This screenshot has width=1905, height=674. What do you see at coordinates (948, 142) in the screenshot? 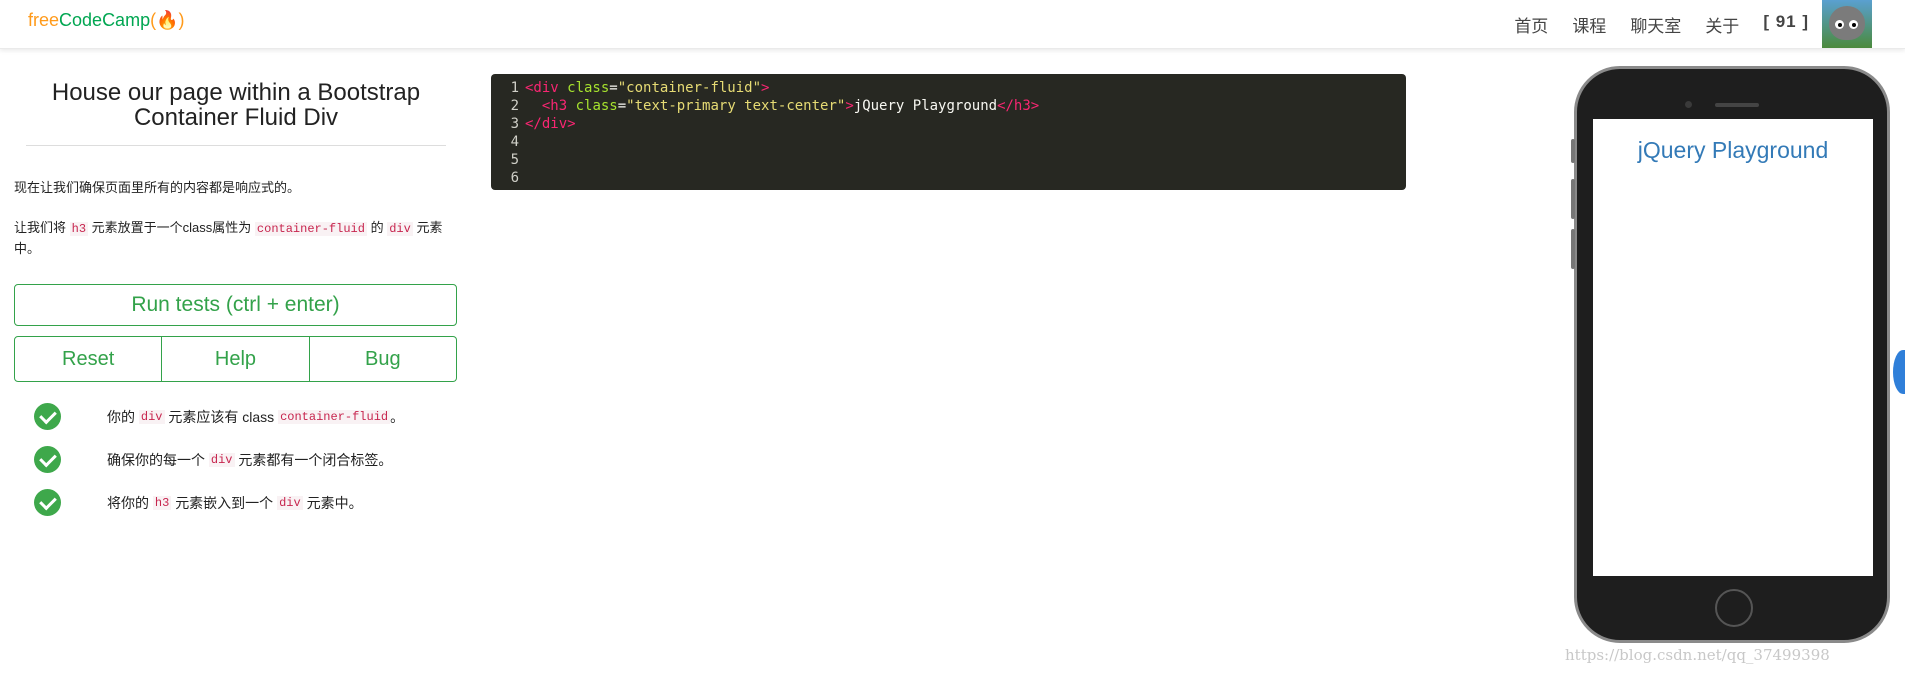
I see `code-line: 4` at bounding box center [948, 142].